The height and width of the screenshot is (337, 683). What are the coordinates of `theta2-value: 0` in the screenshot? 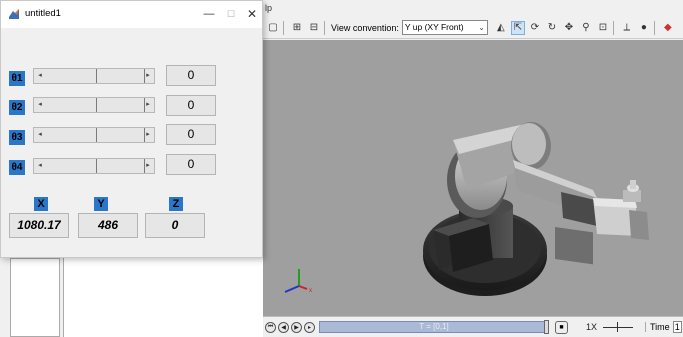 It's located at (191, 105).